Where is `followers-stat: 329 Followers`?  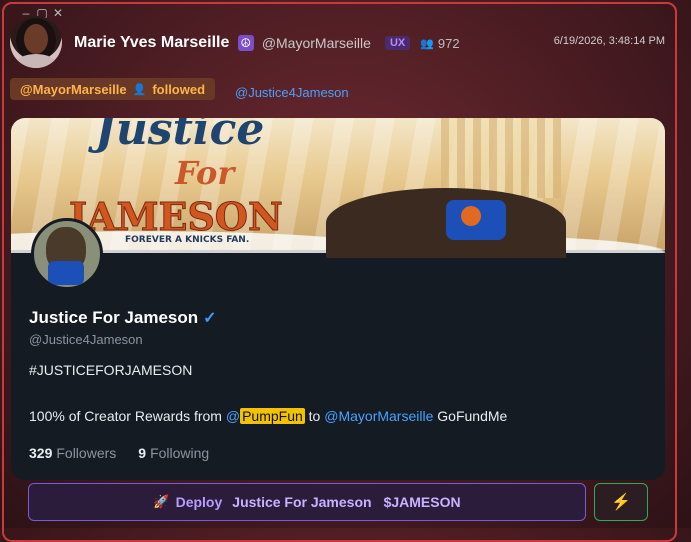 followers-stat: 329 Followers is located at coordinates (72, 453).